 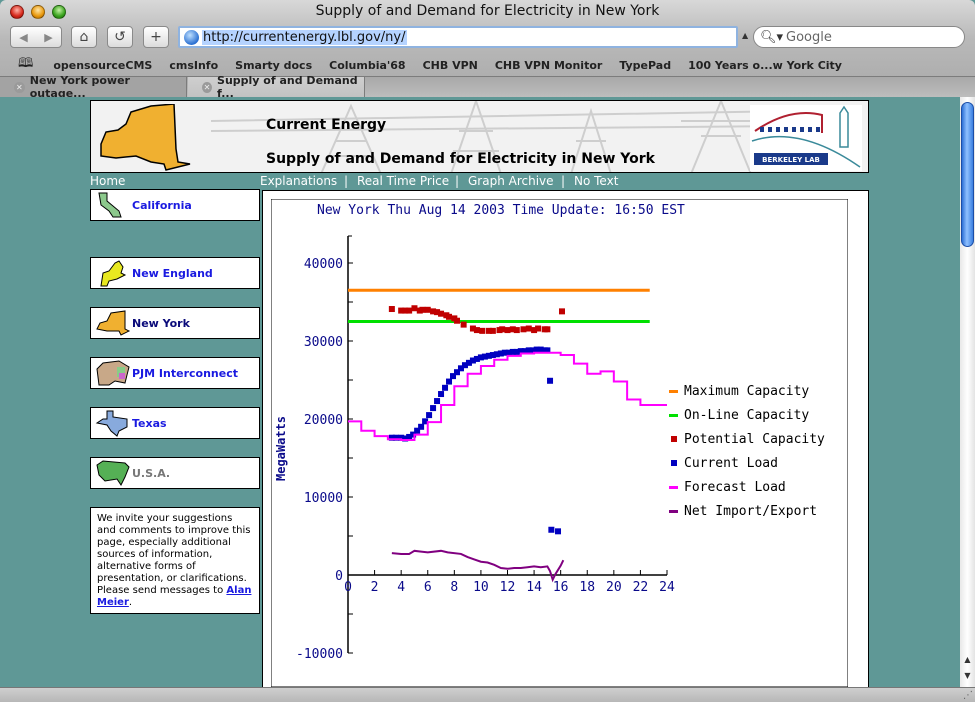 What do you see at coordinates (172, 273) in the screenshot?
I see `sidebar-item-label: New England` at bounding box center [172, 273].